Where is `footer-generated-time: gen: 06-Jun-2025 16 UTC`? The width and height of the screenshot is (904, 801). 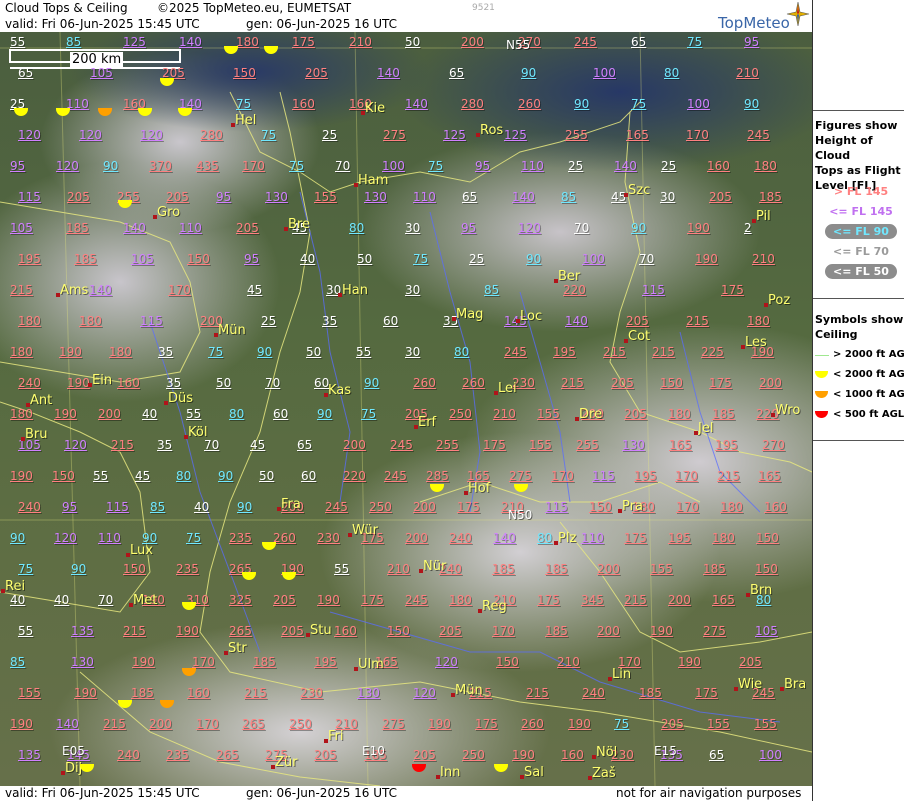
footer-generated-time: gen: 06-Jun-2025 16 UTC is located at coordinates (322, 793).